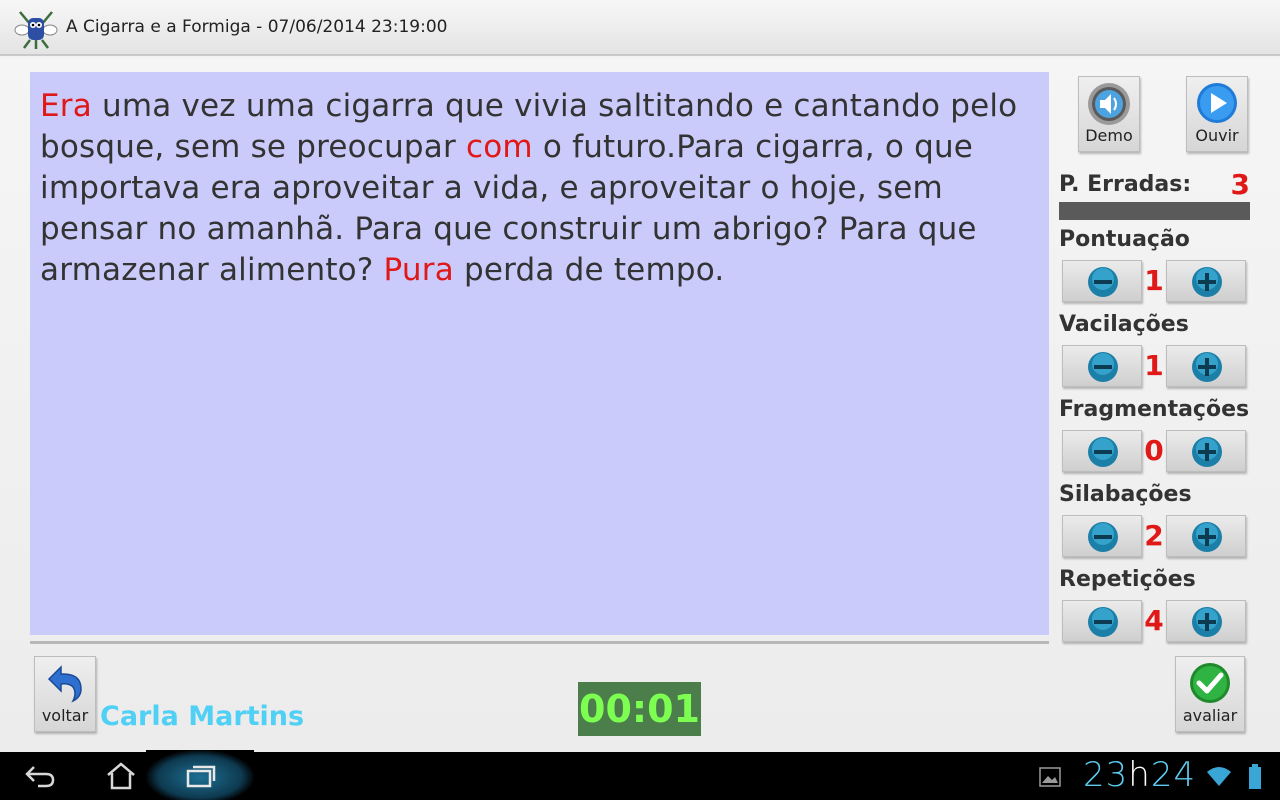 Image resolution: width=1280 pixels, height=800 pixels. Describe the element at coordinates (1154, 450) in the screenshot. I see `fragmentacoes-count: 0` at that location.